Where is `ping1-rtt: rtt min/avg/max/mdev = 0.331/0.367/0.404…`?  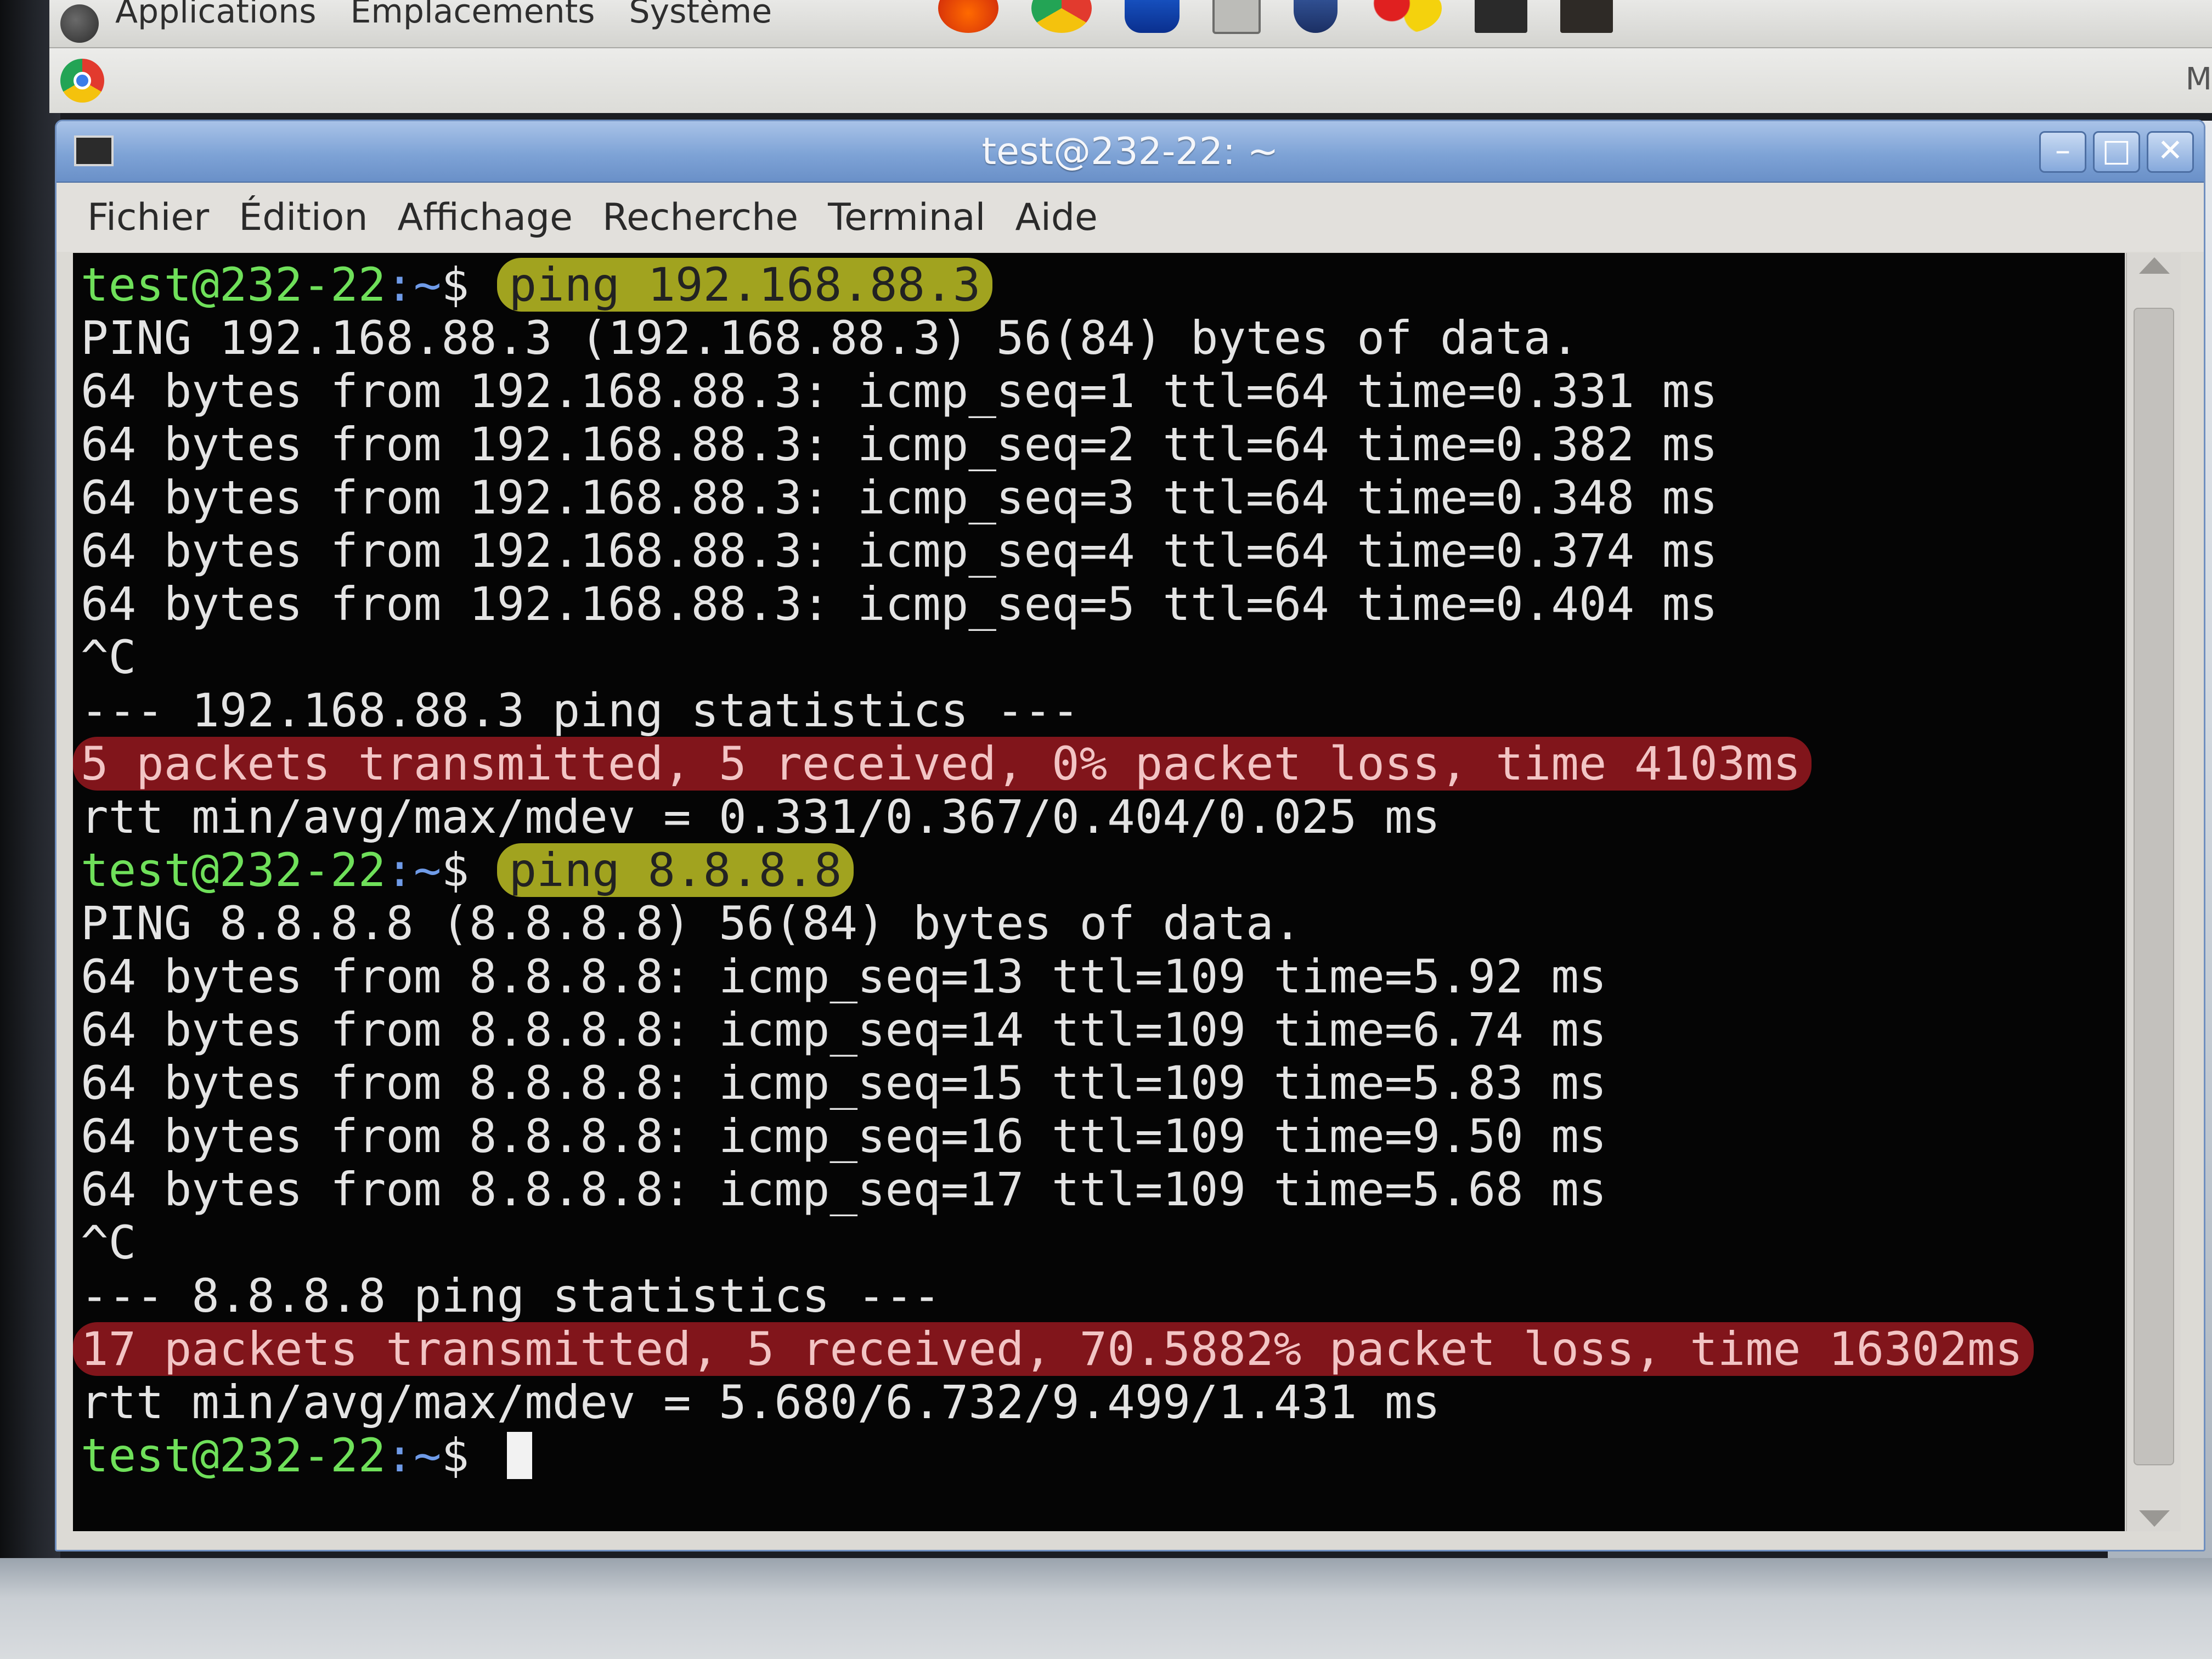 ping1-rtt: rtt min/avg/max/mdev = 0.331/0.367/0.404… is located at coordinates (761, 817).